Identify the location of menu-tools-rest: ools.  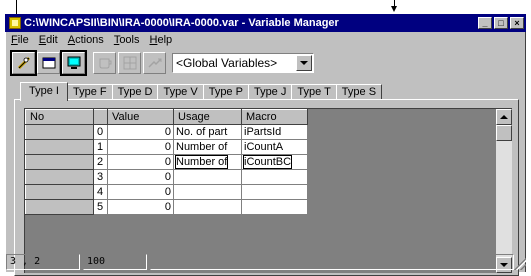
(129, 40).